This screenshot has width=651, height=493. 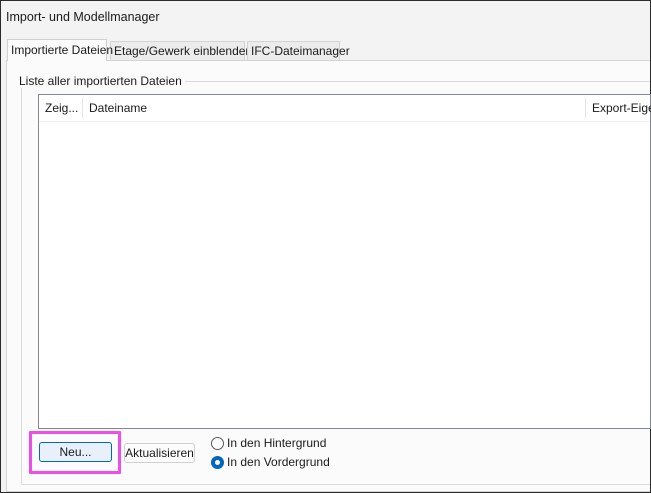 What do you see at coordinates (159, 453) in the screenshot?
I see `refresh-button: Aktualisieren` at bounding box center [159, 453].